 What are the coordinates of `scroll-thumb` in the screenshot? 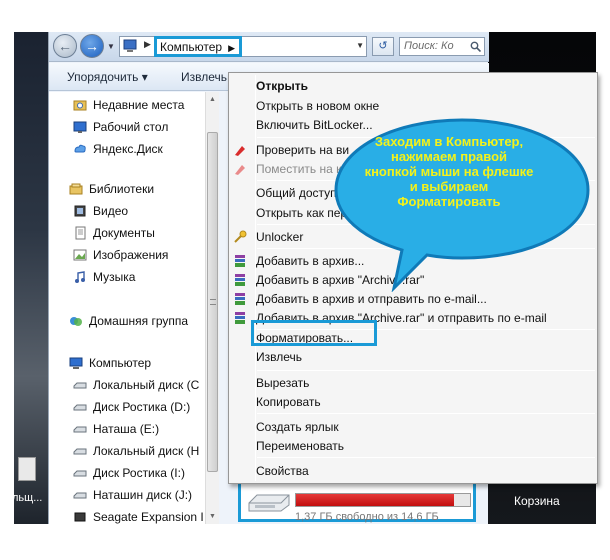 It's located at (212, 302).